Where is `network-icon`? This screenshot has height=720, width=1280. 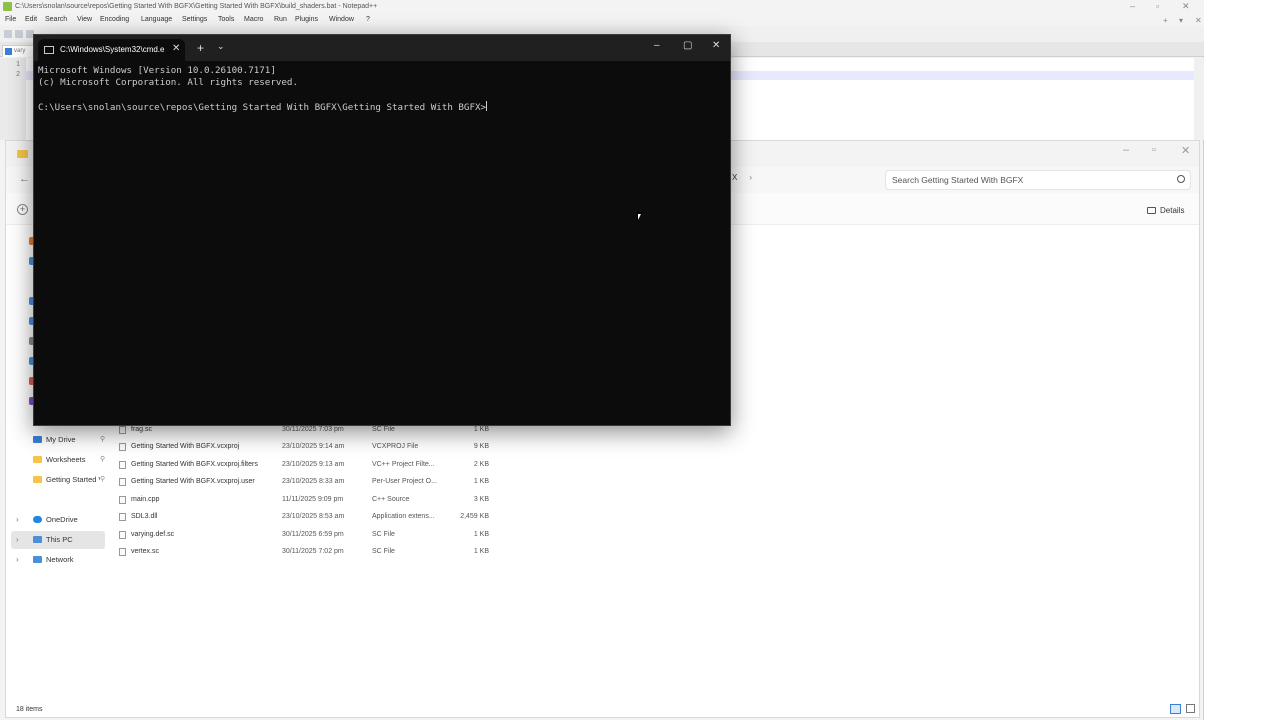 network-icon is located at coordinates (37, 559).